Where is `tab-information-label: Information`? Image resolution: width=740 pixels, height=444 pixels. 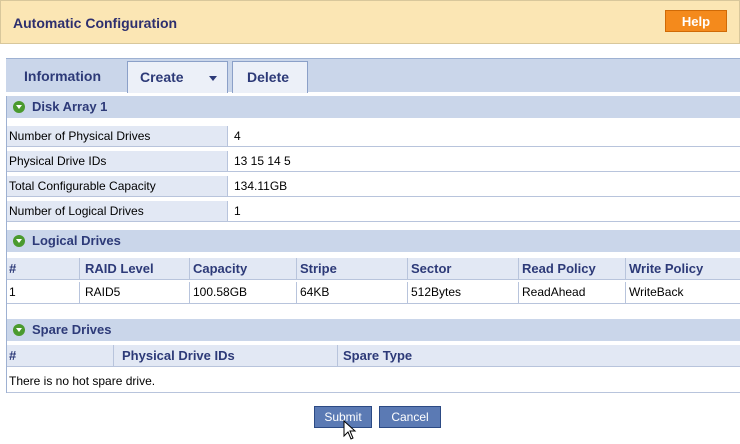
tab-information-label: Information is located at coordinates (62, 76).